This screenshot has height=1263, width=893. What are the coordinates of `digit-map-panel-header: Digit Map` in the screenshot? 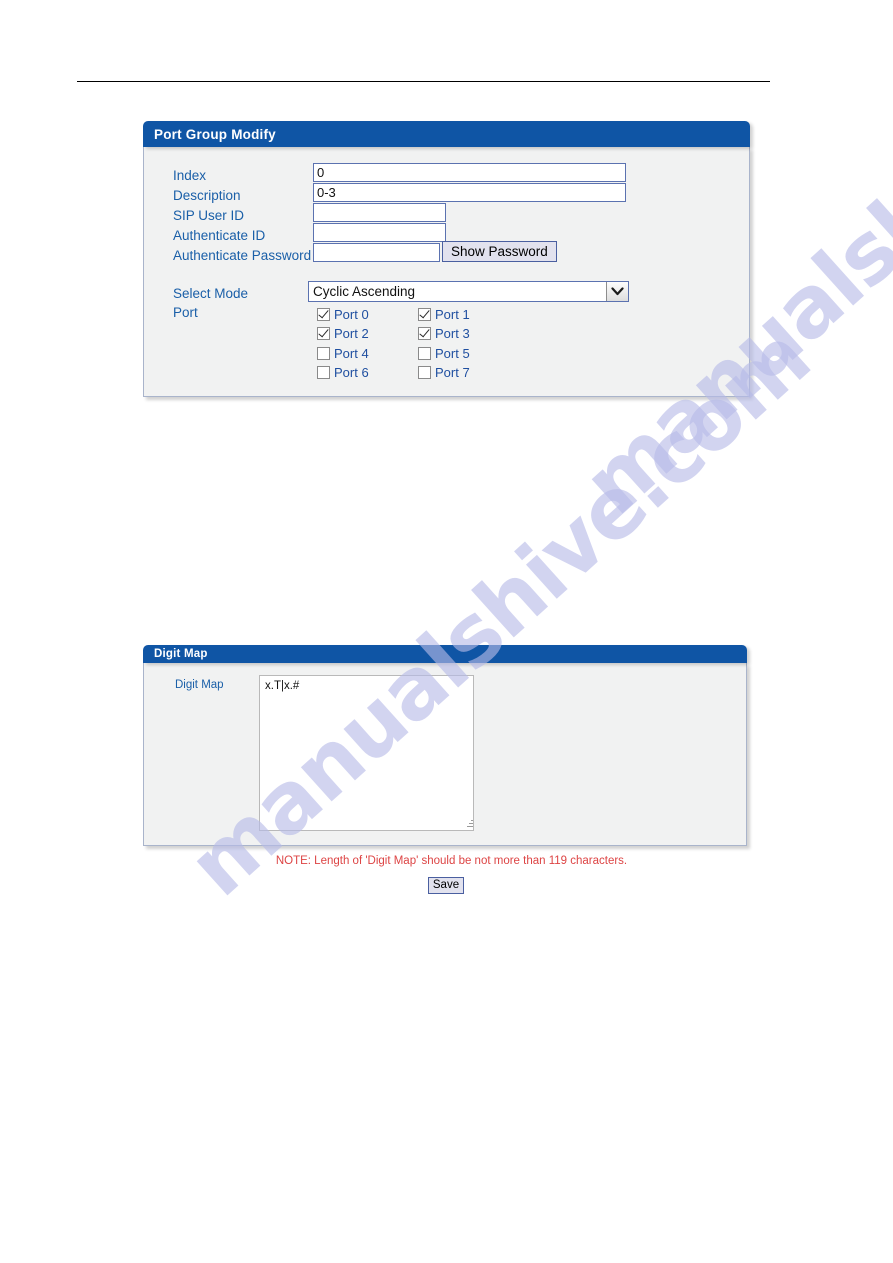 It's located at (445, 654).